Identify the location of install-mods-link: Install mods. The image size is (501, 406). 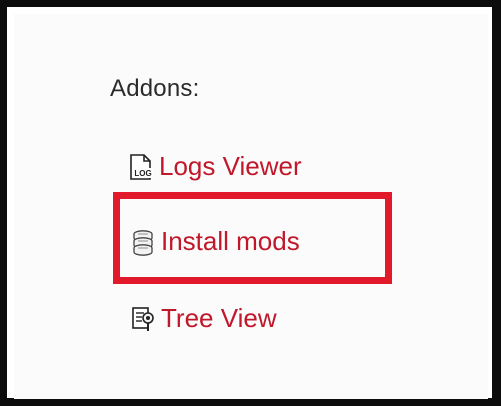
(215, 241).